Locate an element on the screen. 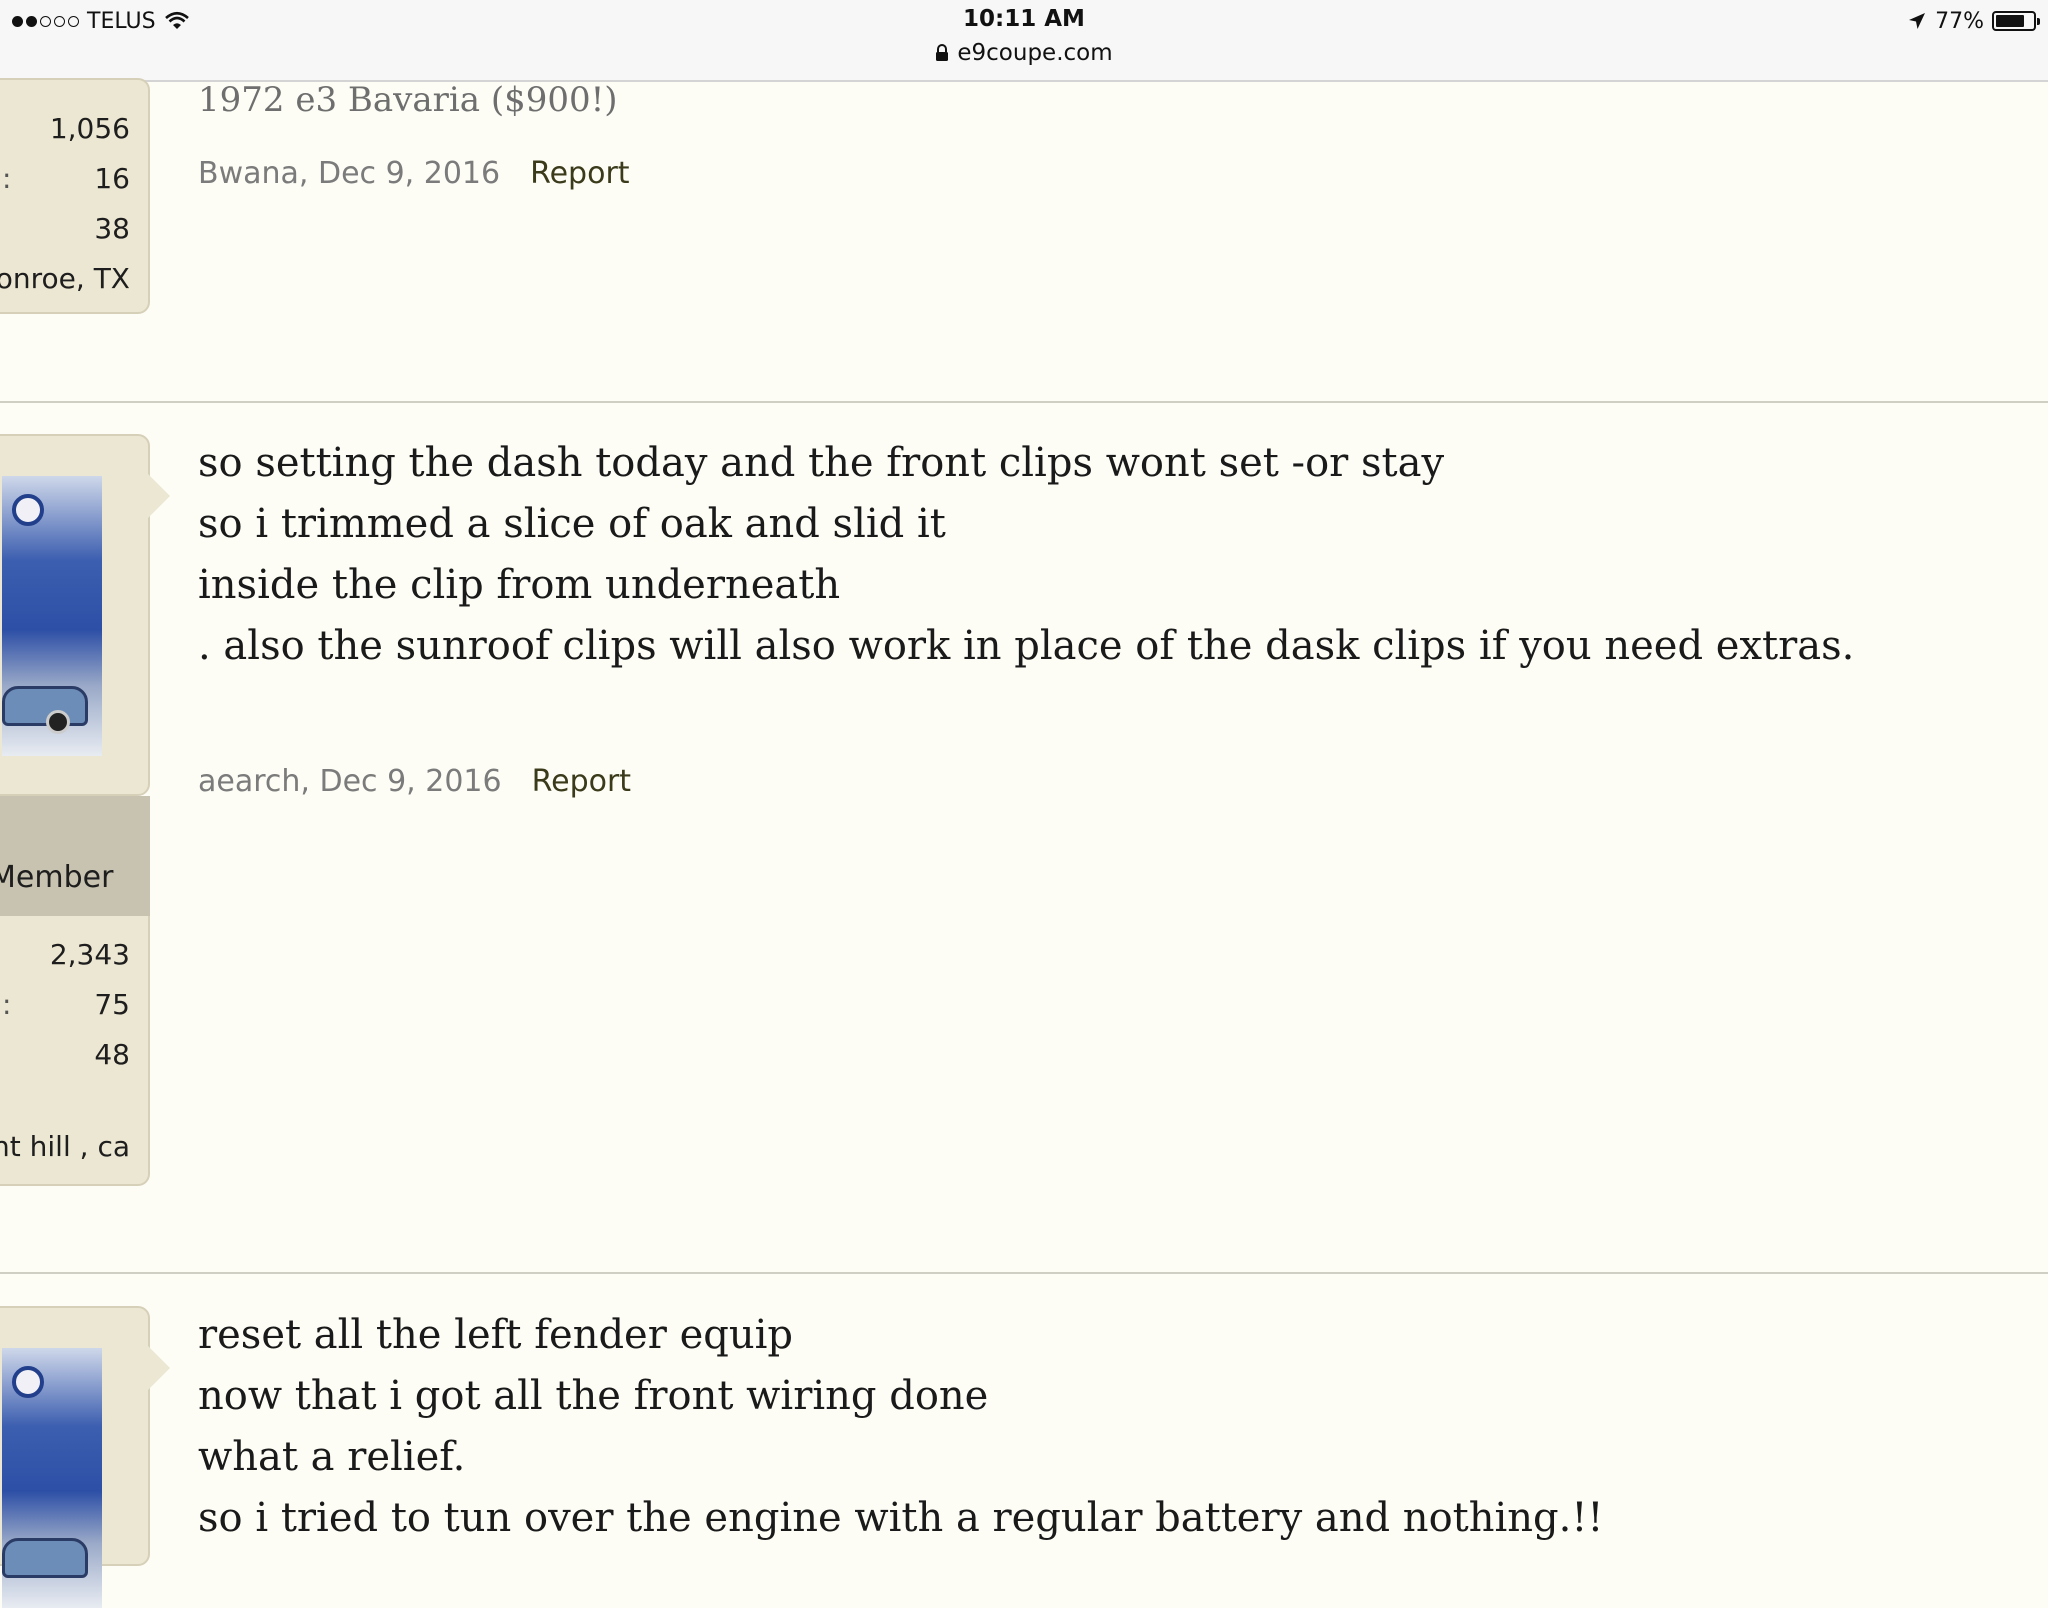 The width and height of the screenshot is (2048, 1608). post-meta: aearch, Dec 9, 2016 Report is located at coordinates (414, 781).